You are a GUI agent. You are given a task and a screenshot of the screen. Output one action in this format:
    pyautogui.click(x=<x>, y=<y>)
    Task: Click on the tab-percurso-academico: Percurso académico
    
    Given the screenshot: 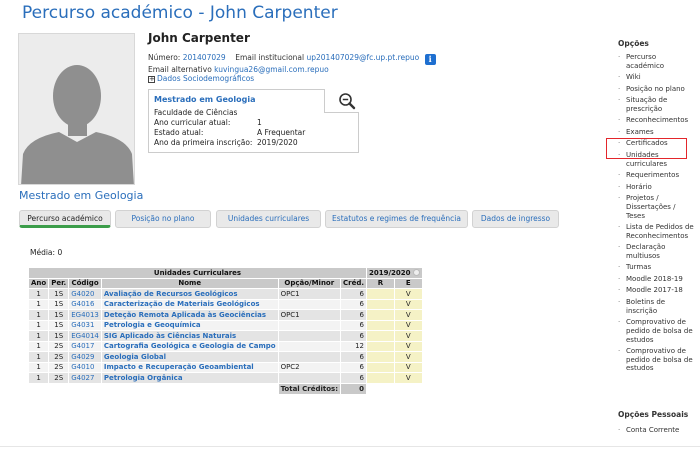 What is the action you would take?
    pyautogui.click(x=65, y=219)
    